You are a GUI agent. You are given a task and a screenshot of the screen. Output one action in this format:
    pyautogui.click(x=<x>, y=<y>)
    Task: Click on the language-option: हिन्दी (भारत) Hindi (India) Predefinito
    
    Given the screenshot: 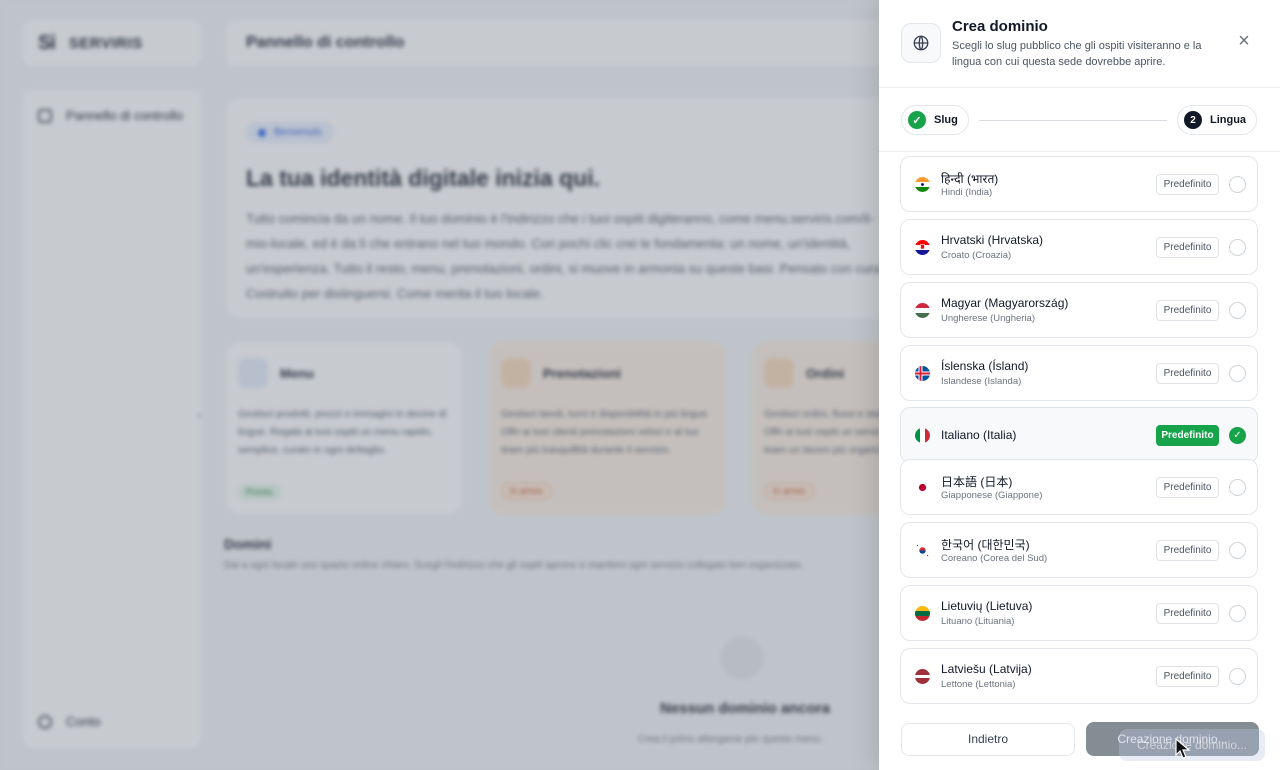 What is the action you would take?
    pyautogui.click(x=1079, y=184)
    